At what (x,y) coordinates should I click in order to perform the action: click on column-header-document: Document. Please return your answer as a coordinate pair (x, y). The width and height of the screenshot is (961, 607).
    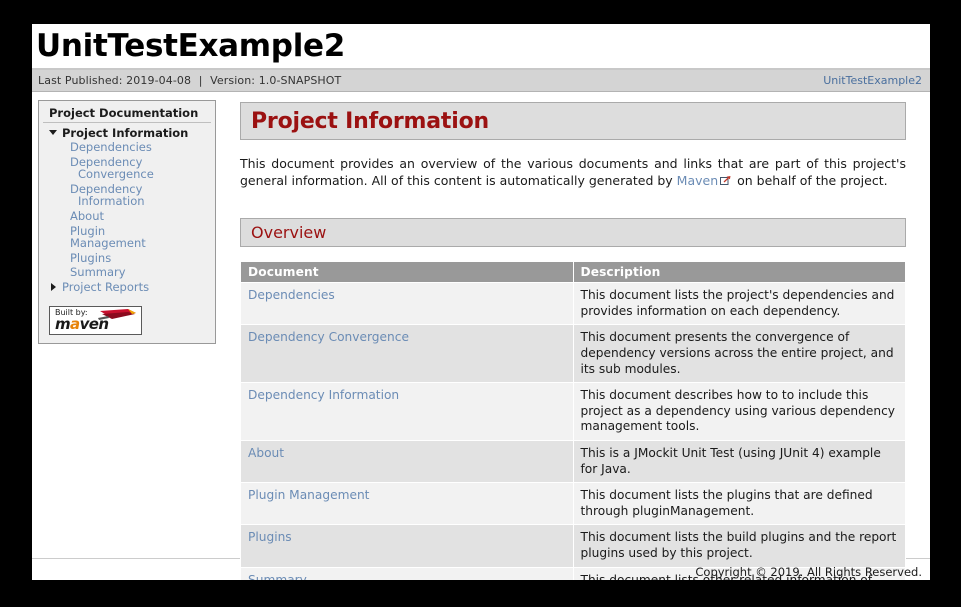
    Looking at the image, I should click on (407, 272).